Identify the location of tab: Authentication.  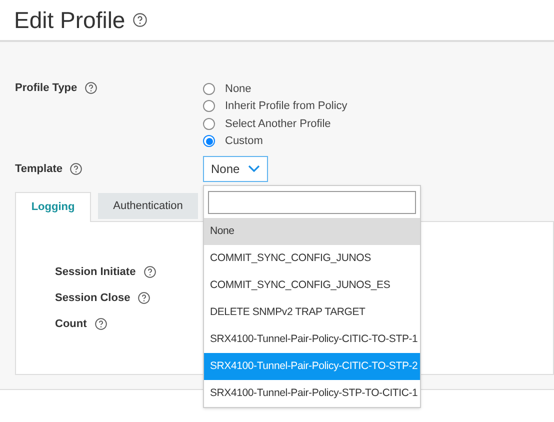
(148, 206).